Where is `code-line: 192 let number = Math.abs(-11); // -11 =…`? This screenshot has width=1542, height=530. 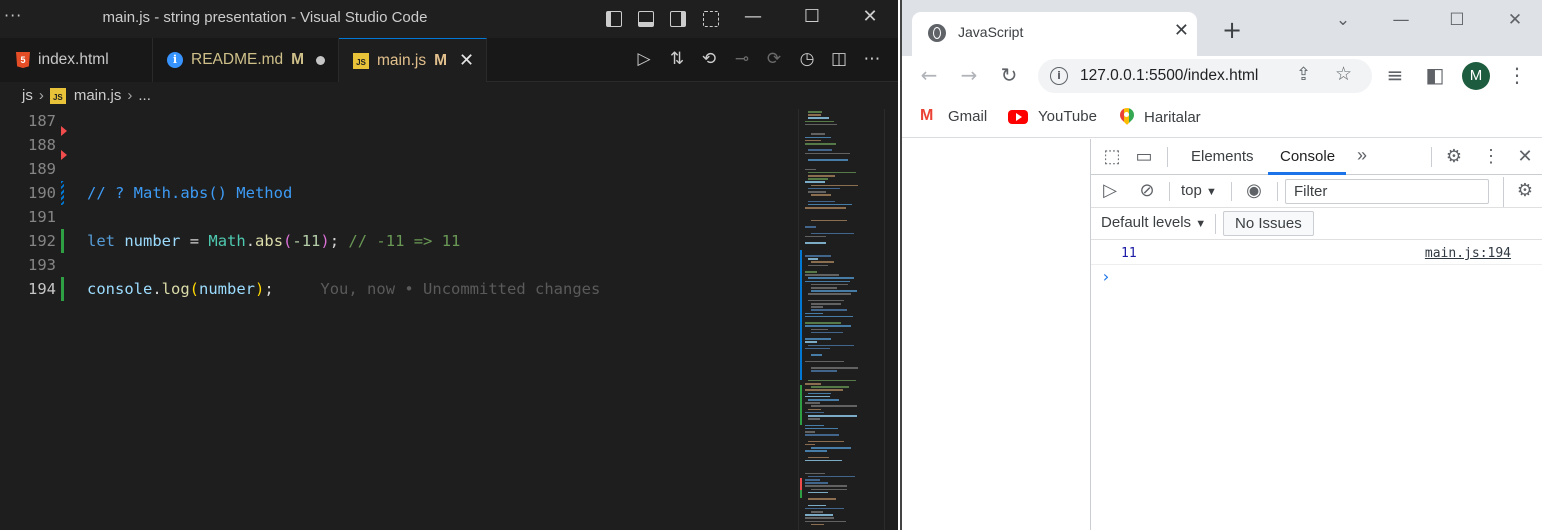
code-line: 192 let number = Math.abs(-11); // -11 =… is located at coordinates (399, 241).